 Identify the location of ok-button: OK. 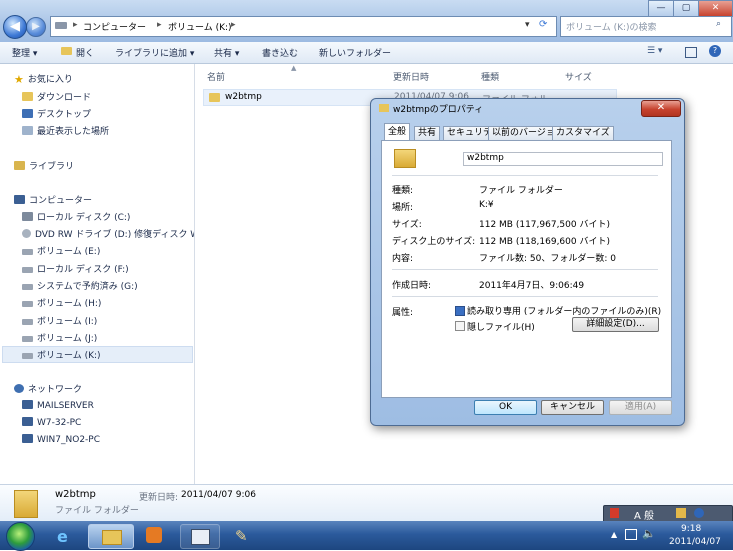
(505, 407).